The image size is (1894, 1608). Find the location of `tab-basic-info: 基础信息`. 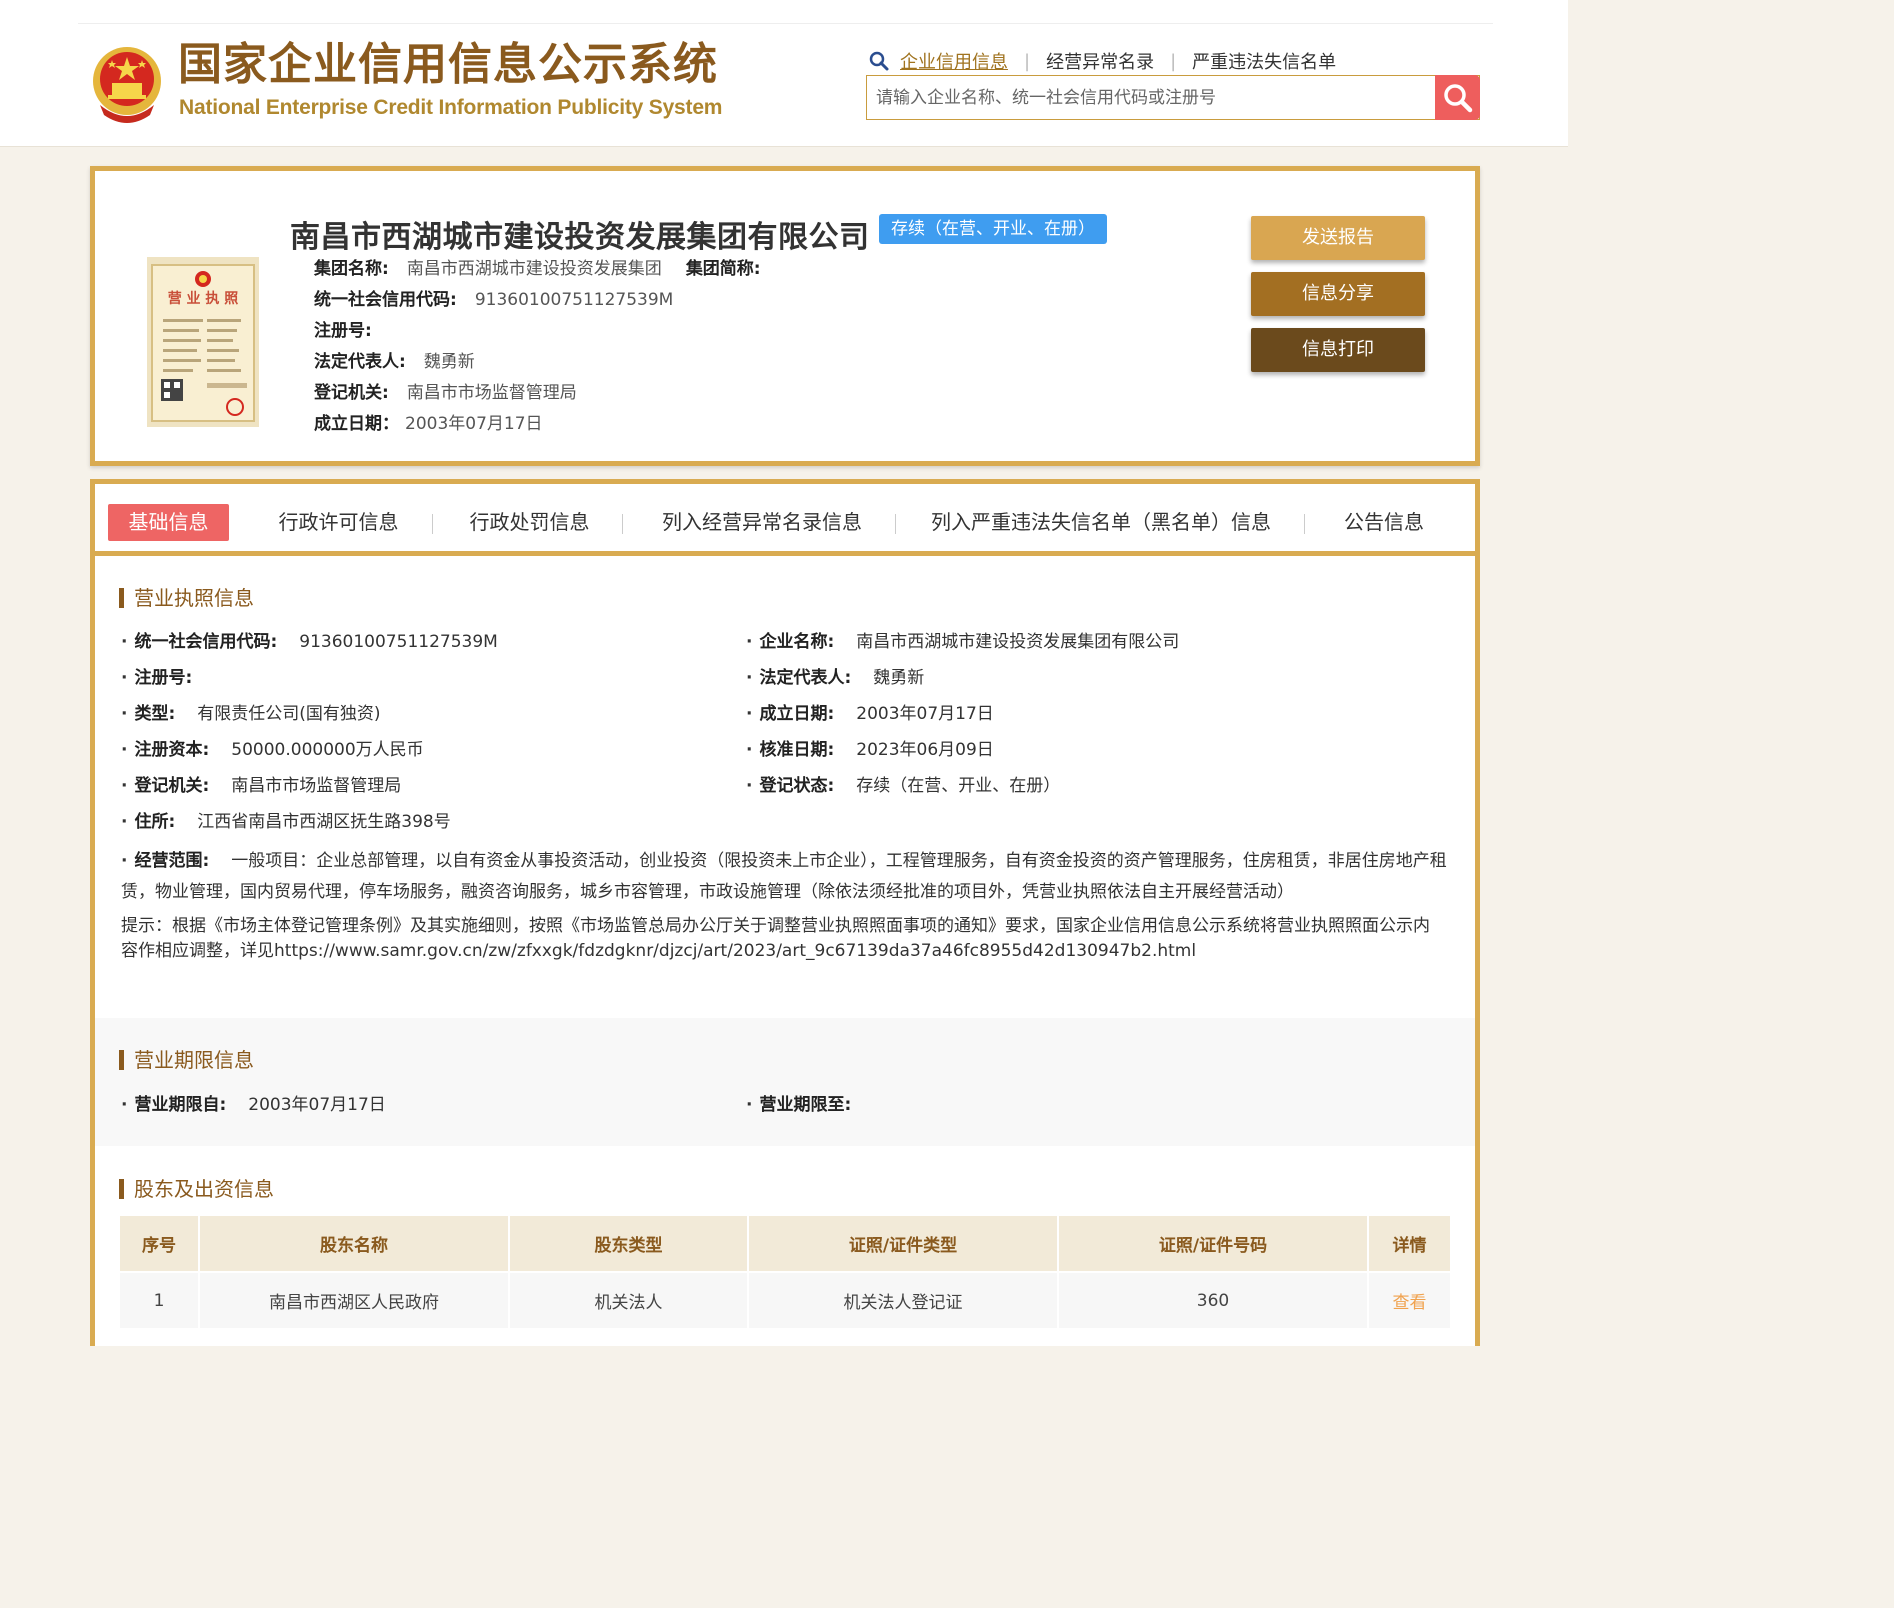

tab-basic-info: 基础信息 is located at coordinates (168, 522).